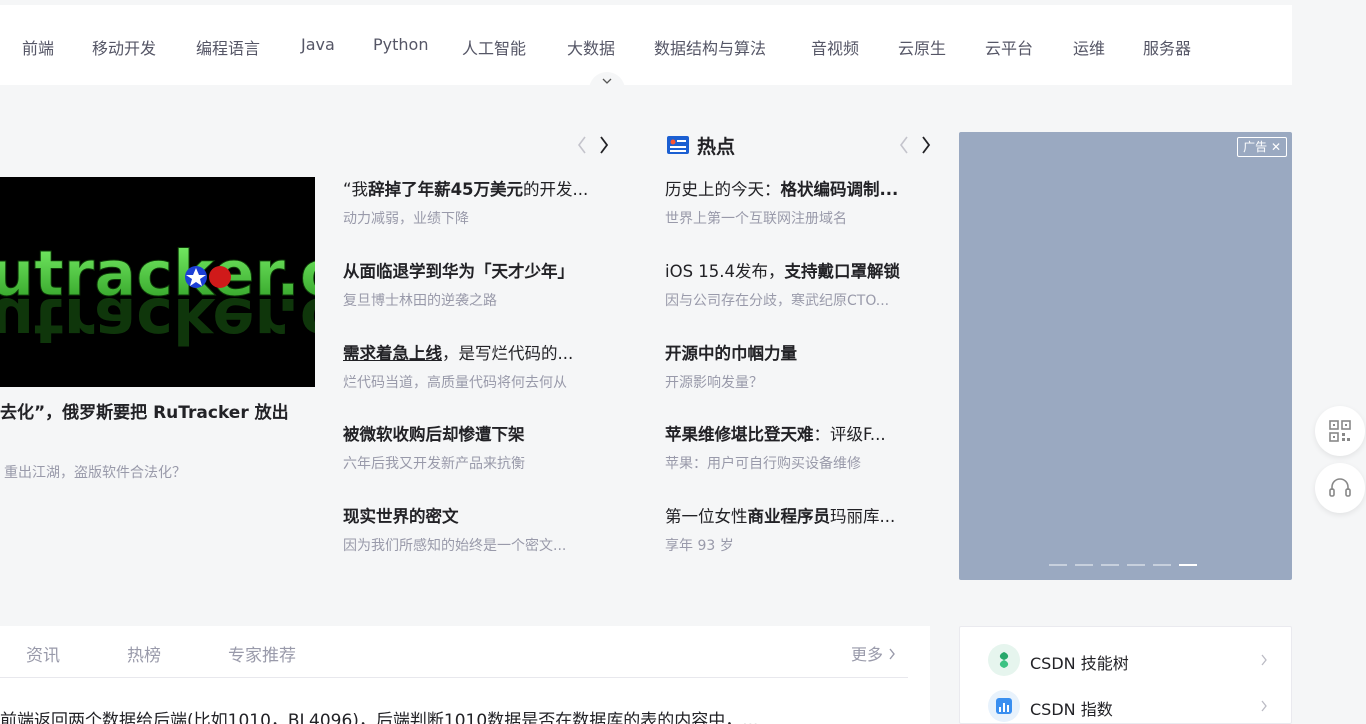  Describe the element at coordinates (406, 219) in the screenshot. I see `news-desc: 动力减弱，业绩下降` at that location.